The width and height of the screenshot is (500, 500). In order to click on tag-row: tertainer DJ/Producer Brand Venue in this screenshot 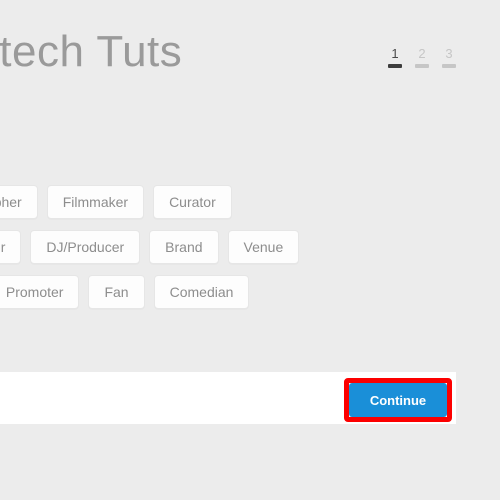, I will do `click(249, 247)`.